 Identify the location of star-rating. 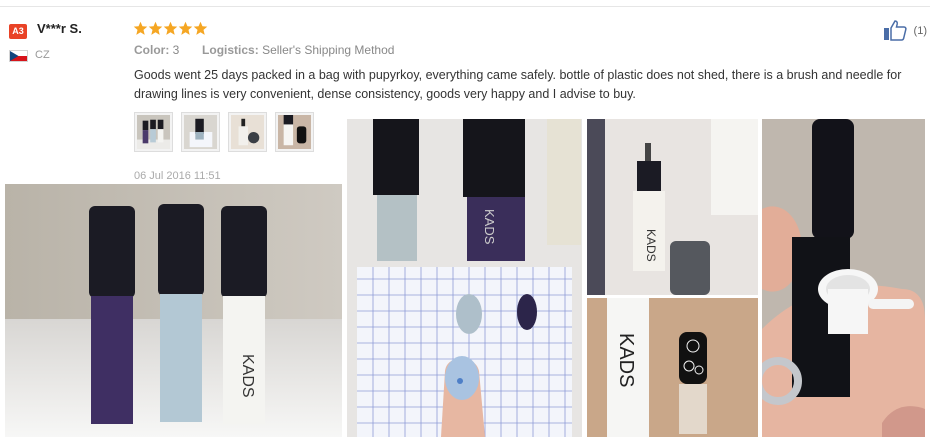
(170, 28).